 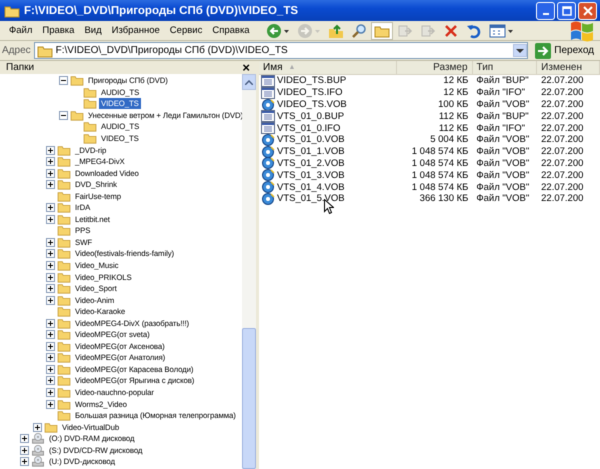 What do you see at coordinates (485, 67) in the screenshot?
I see `column-header: Тип` at bounding box center [485, 67].